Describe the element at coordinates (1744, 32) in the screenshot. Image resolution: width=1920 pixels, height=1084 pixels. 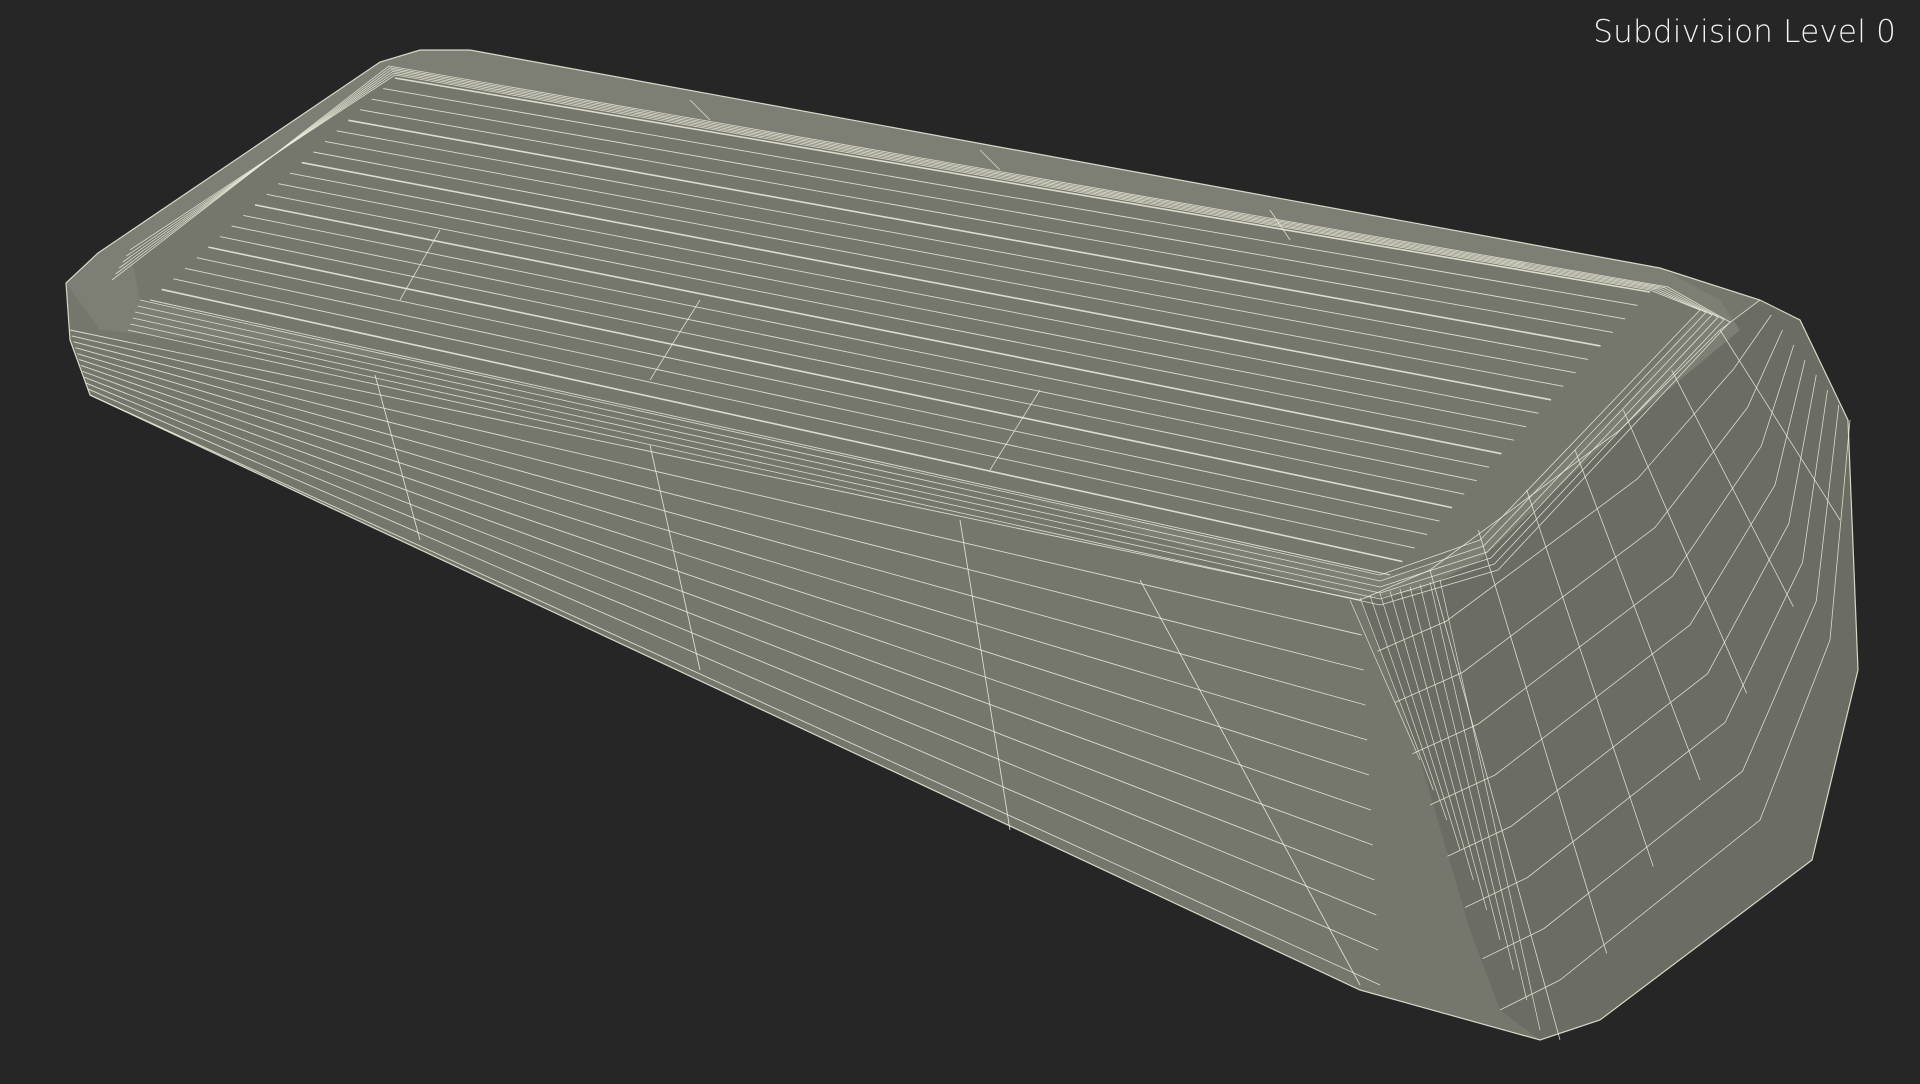
I see `subdivision-level-label: Subdivision Level 0` at that location.